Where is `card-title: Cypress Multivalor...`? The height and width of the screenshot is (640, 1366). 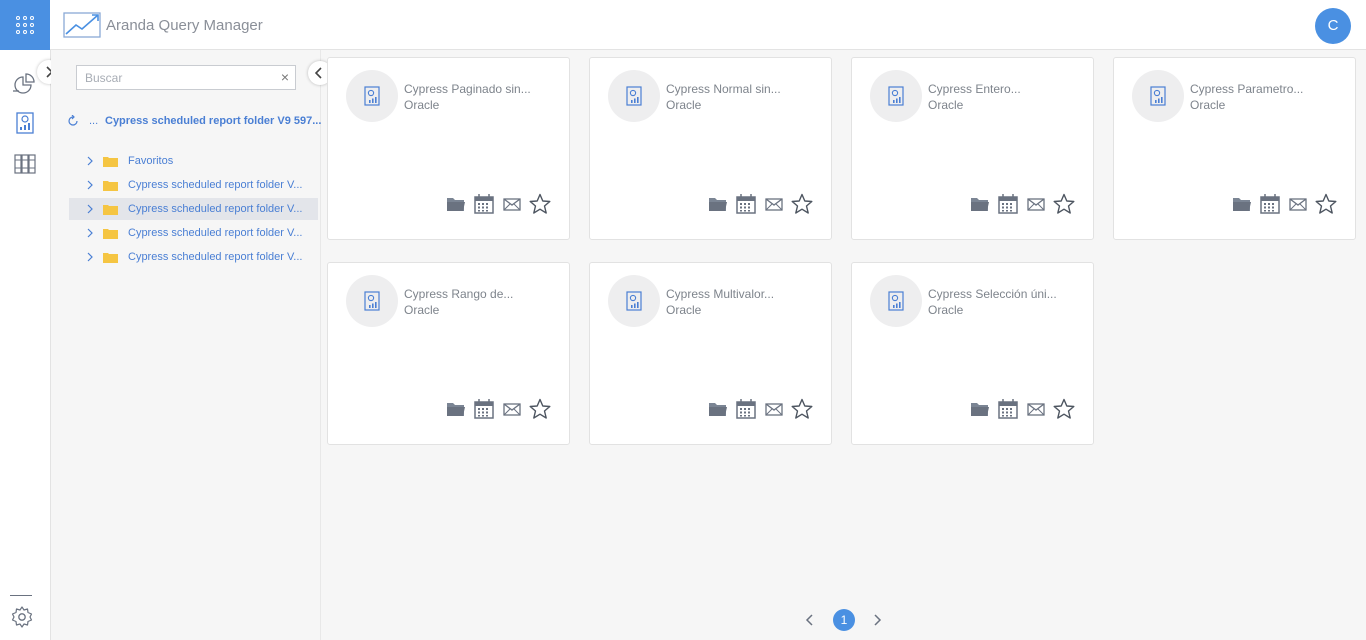
card-title: Cypress Multivalor... is located at coordinates (720, 294).